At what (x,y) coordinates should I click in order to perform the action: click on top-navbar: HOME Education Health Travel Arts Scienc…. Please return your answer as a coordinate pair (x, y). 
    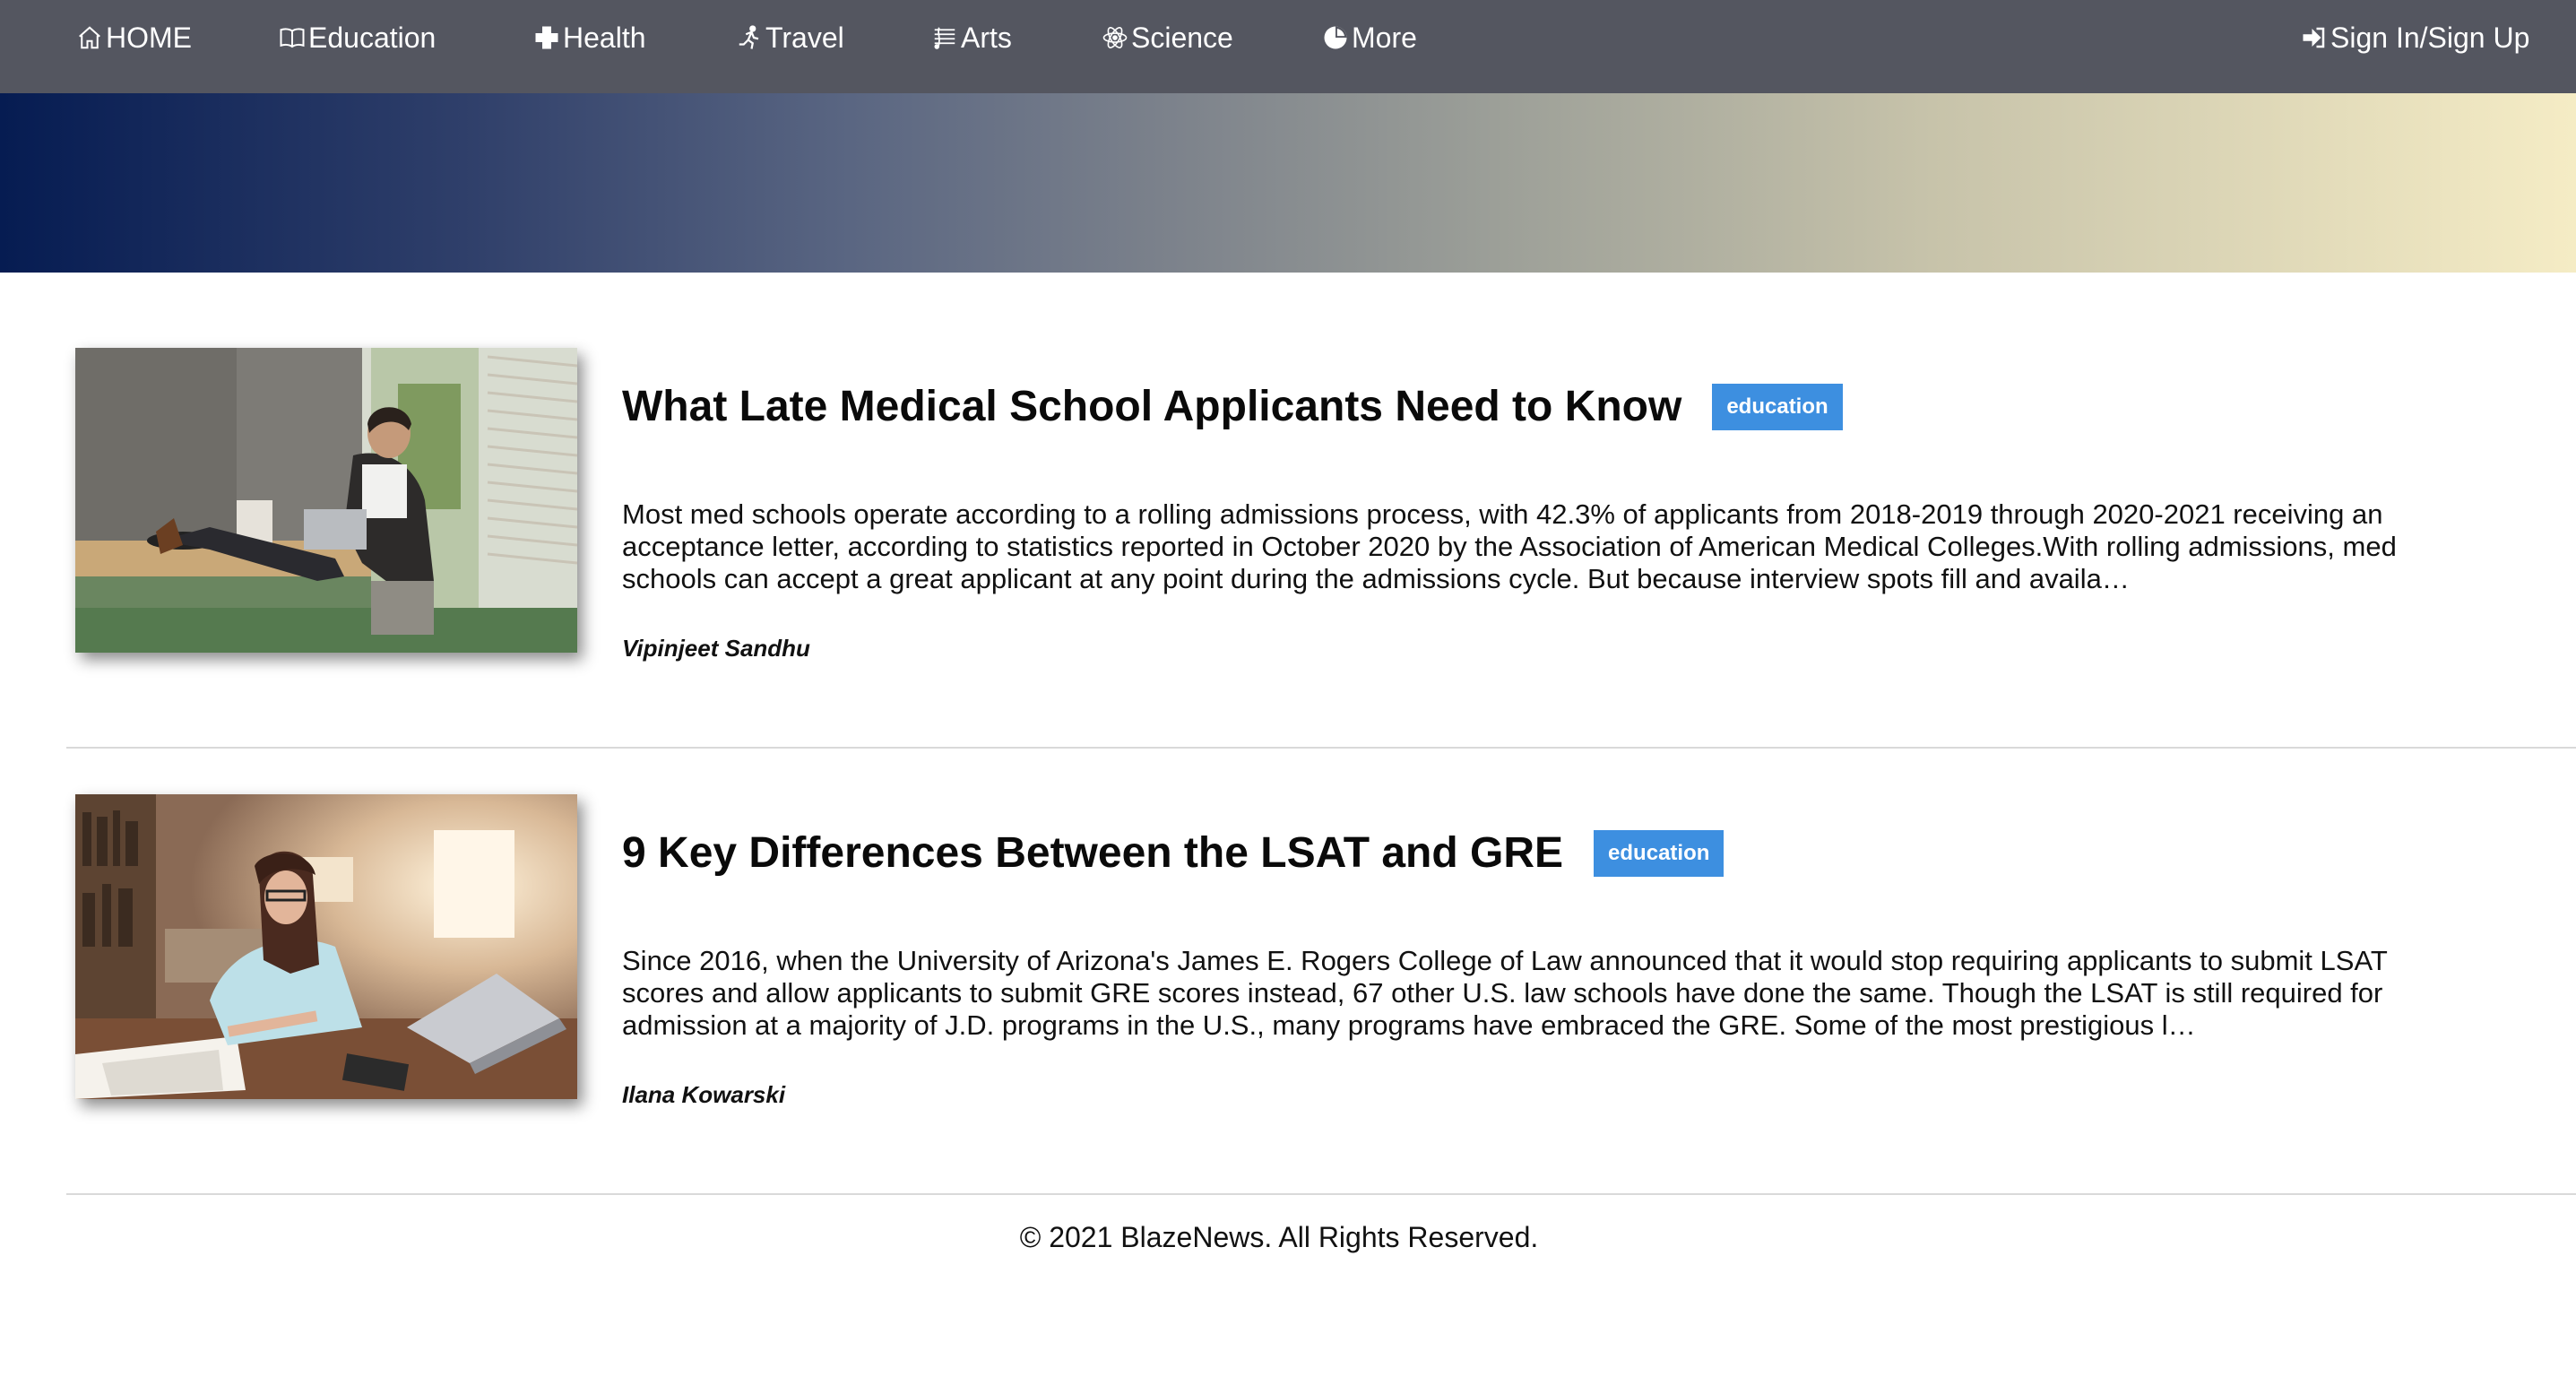
    Looking at the image, I should click on (1288, 47).